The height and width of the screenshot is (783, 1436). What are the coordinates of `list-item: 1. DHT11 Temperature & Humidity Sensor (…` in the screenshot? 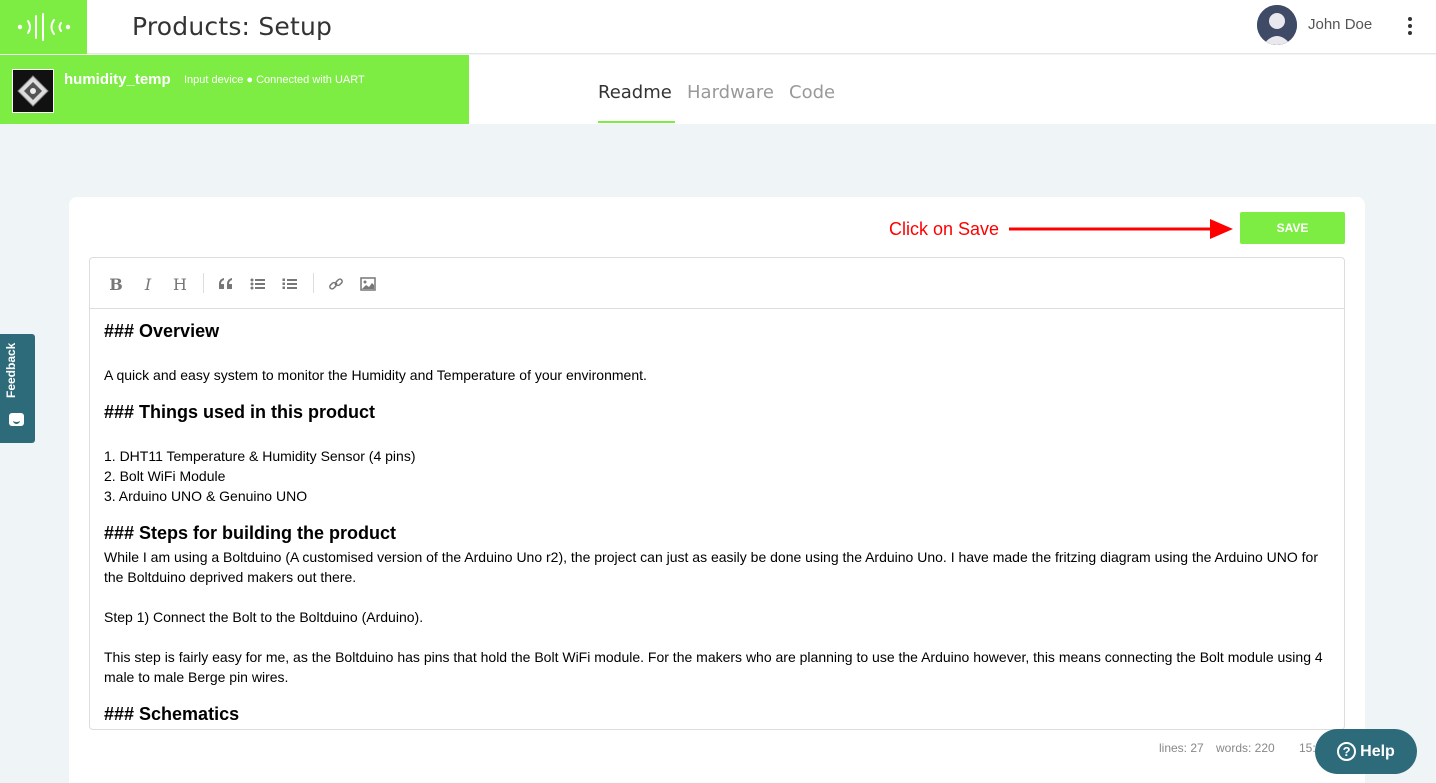 It's located at (260, 456).